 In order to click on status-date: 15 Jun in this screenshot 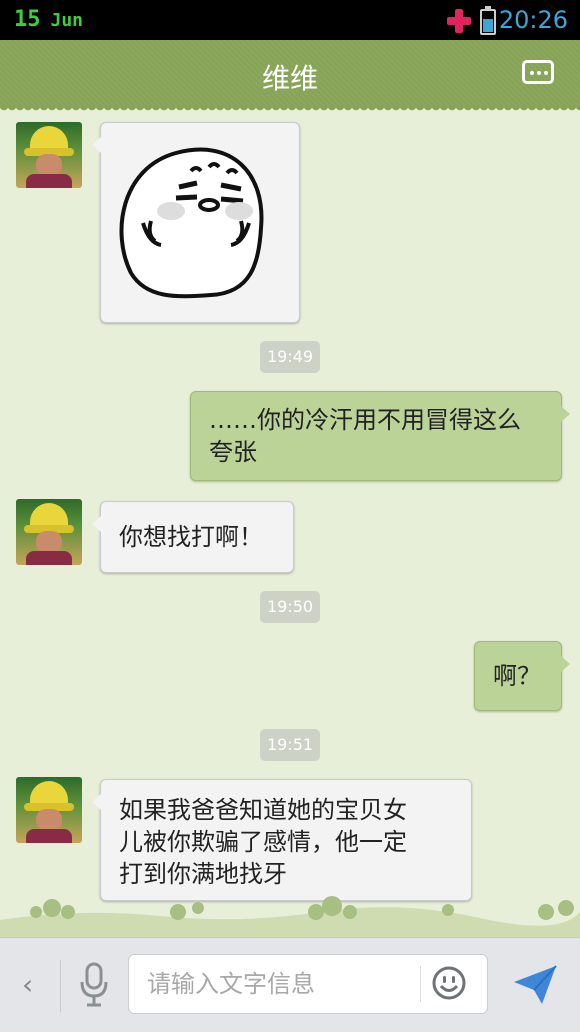, I will do `click(53, 19)`.